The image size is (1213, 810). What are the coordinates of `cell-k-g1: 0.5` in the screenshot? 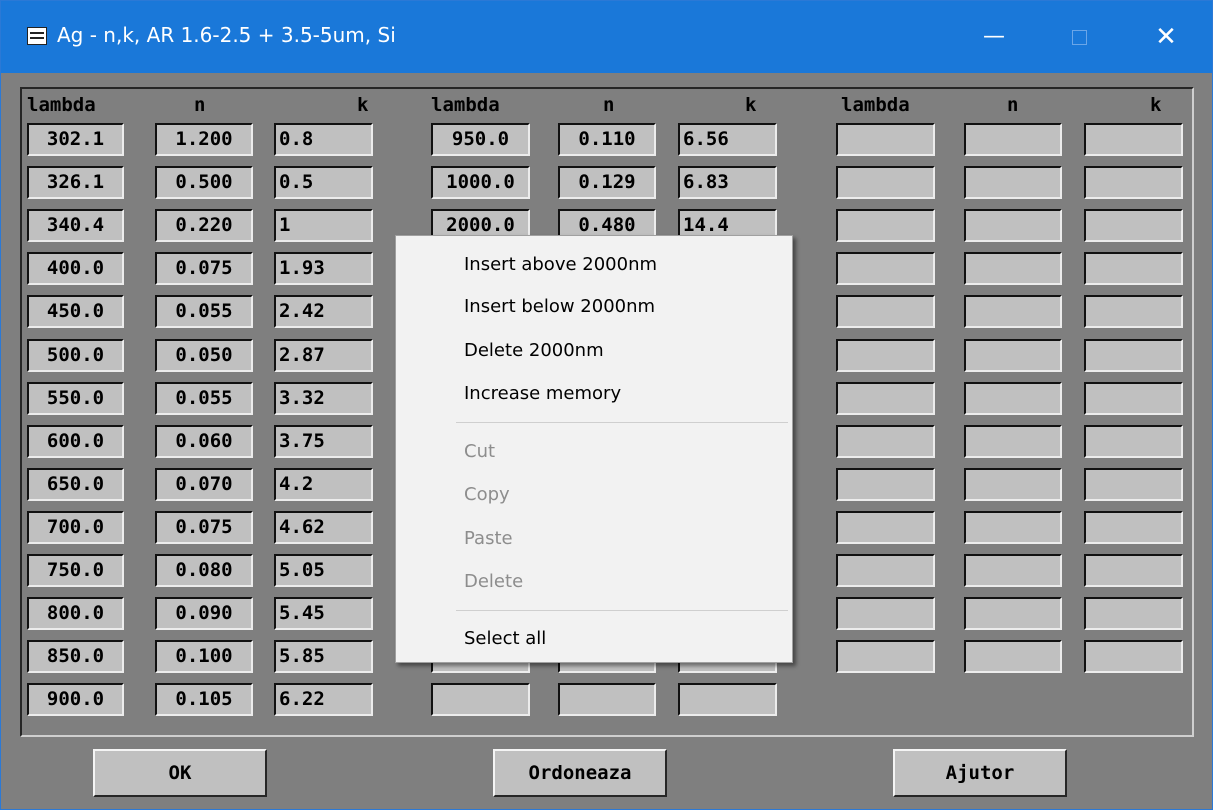 It's located at (323, 183).